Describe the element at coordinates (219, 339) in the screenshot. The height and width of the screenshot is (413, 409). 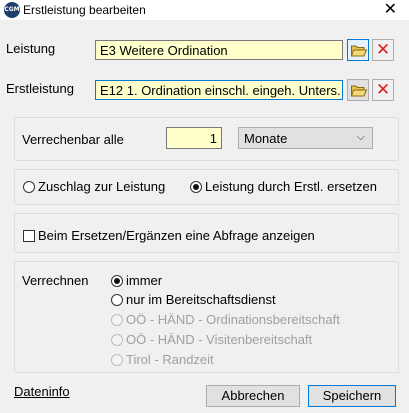
I see `verrechnen-visiten-label: OÖ - HÄND - Visitenbereitschaft` at that location.